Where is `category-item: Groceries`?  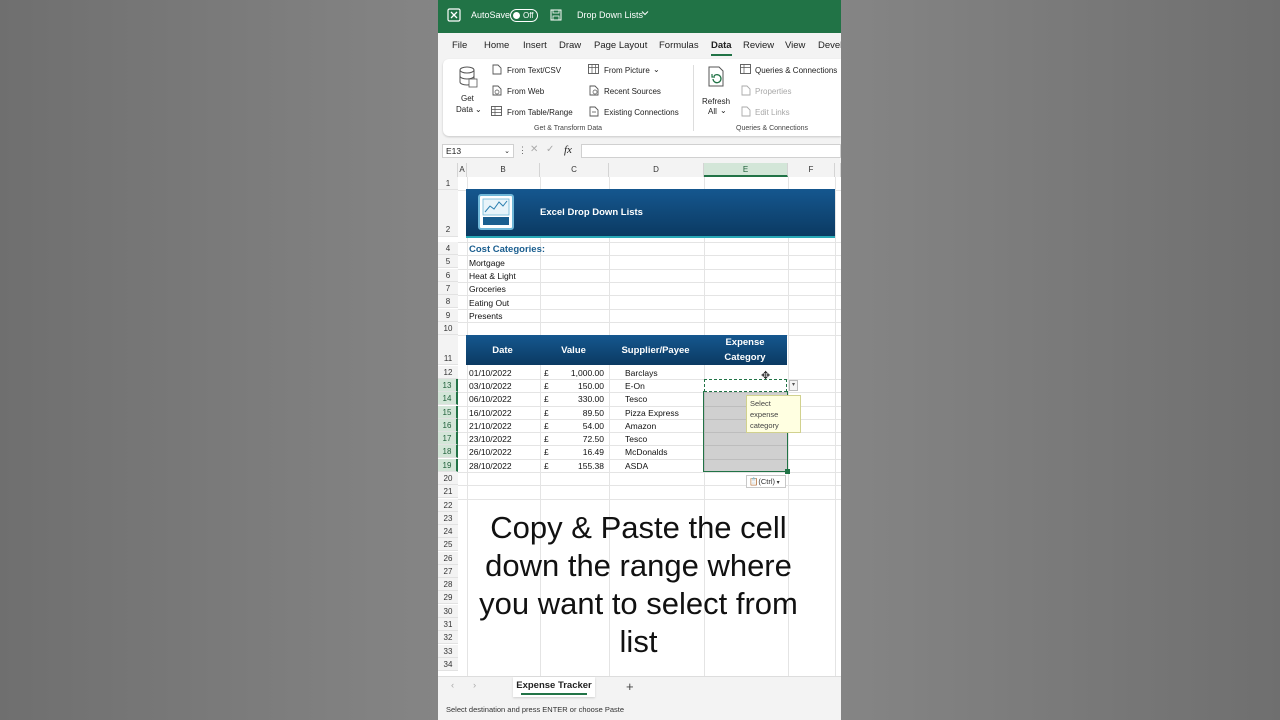 category-item: Groceries is located at coordinates (487, 289).